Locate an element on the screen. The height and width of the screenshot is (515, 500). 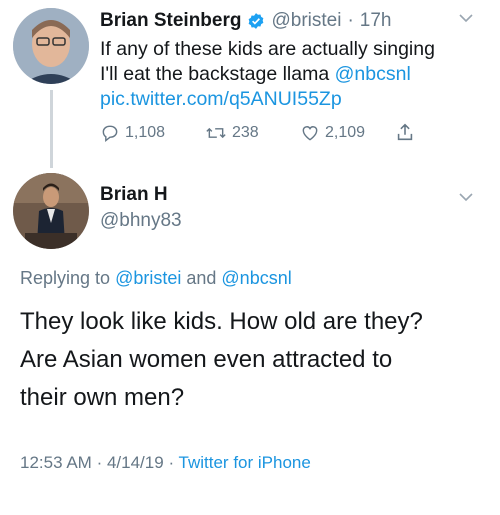
tweet1-time: 17h is located at coordinates (376, 21).